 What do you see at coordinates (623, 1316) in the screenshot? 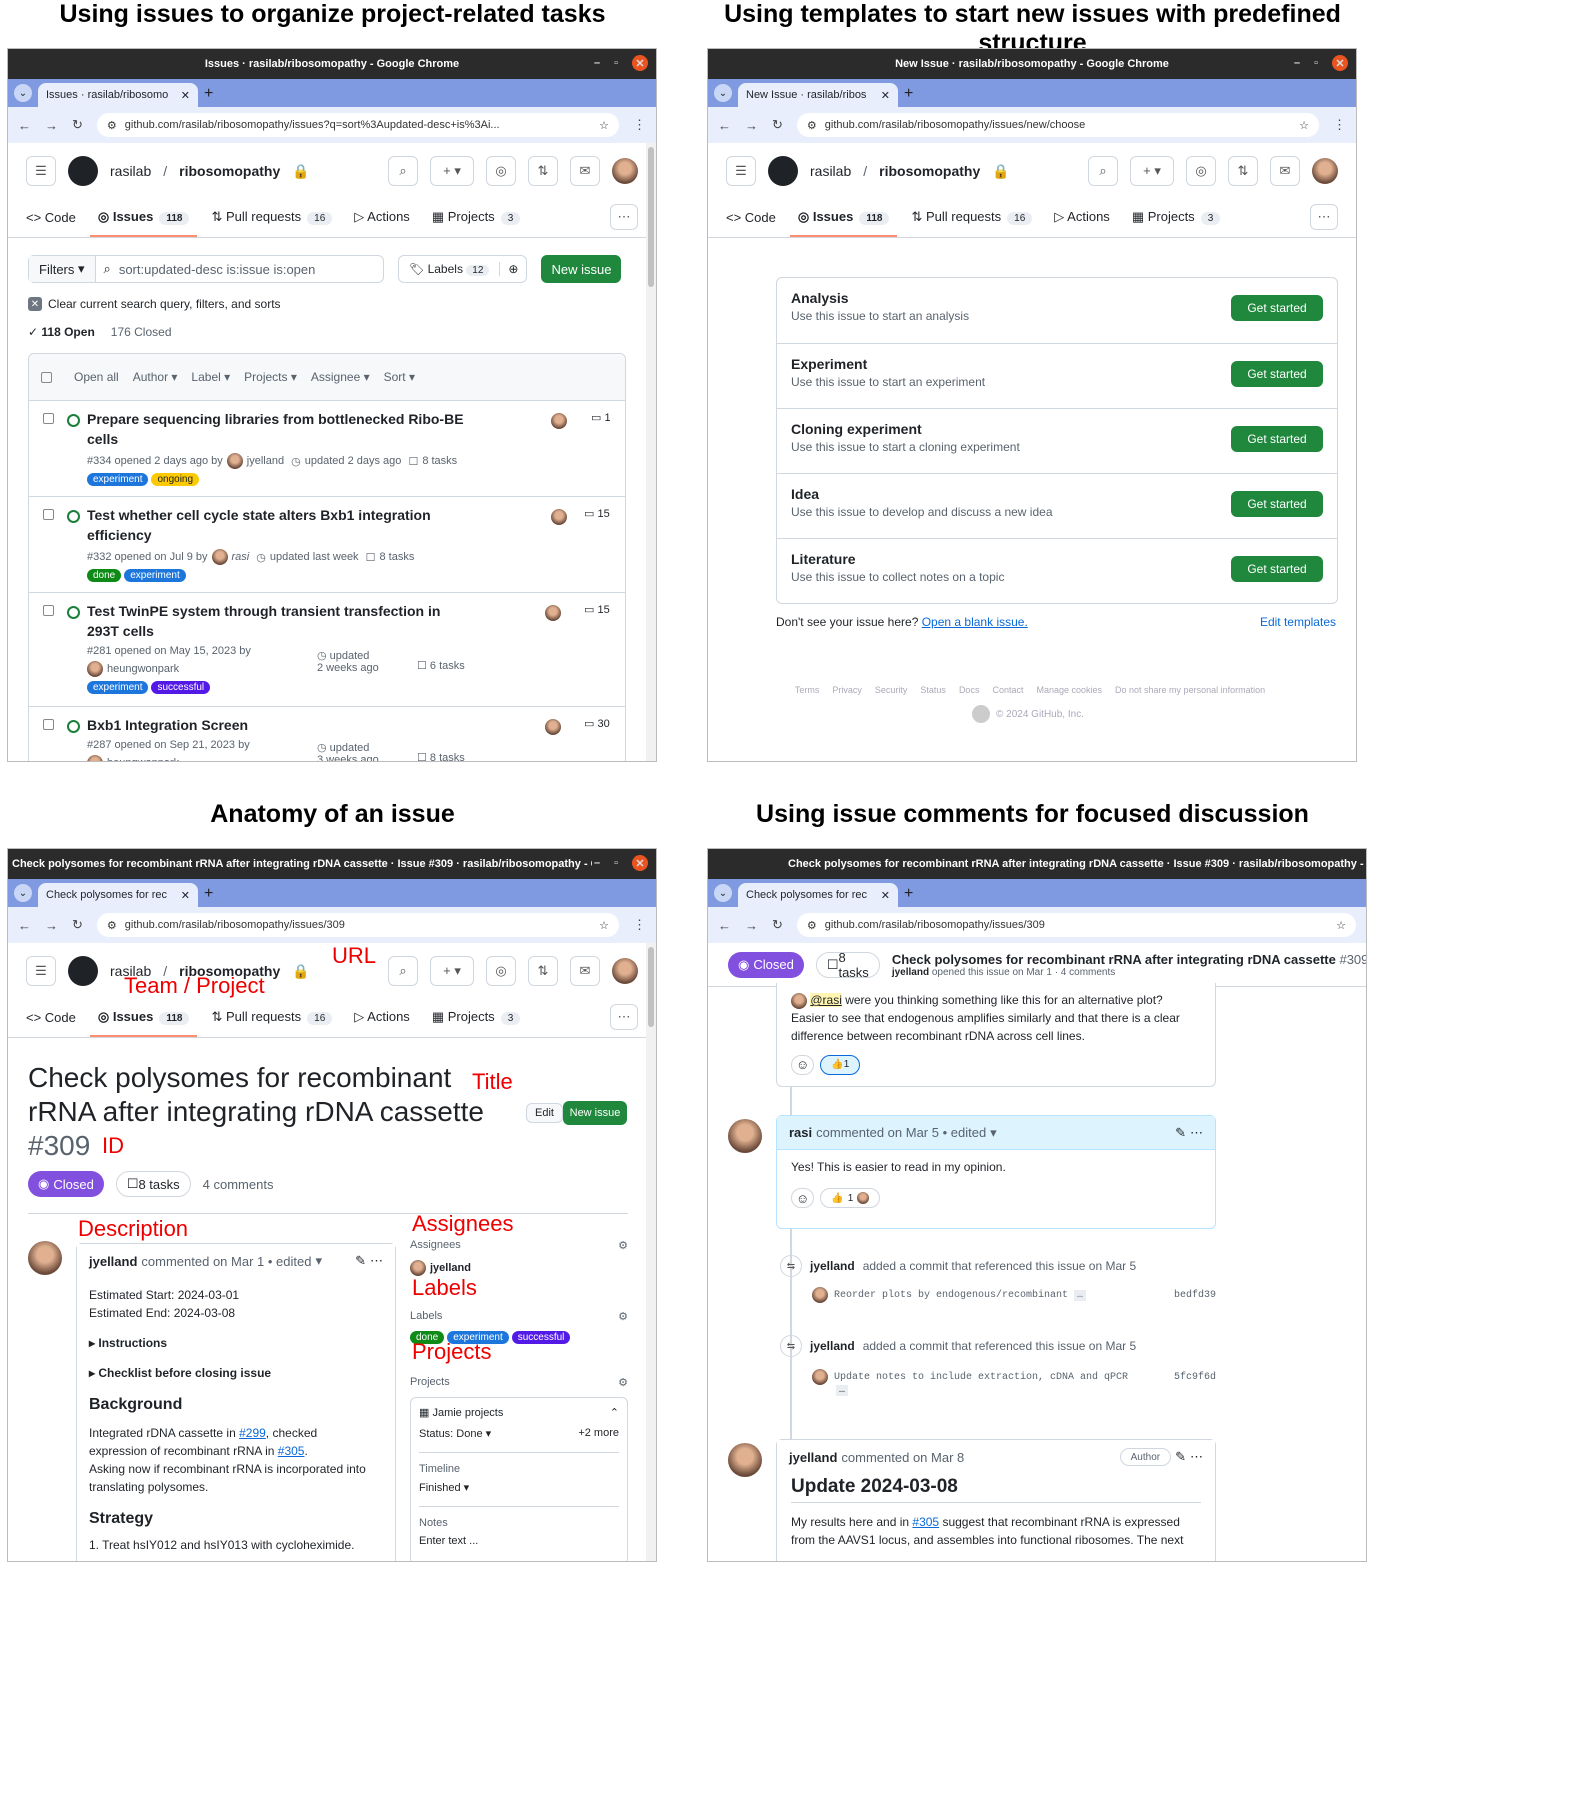
I see `gear-icon: ⚙` at bounding box center [623, 1316].